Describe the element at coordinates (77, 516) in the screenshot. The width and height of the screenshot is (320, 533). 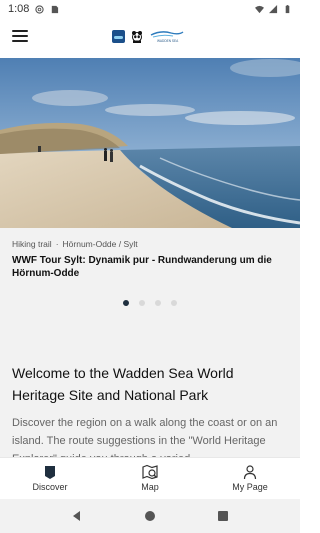
I see `back-icon` at that location.